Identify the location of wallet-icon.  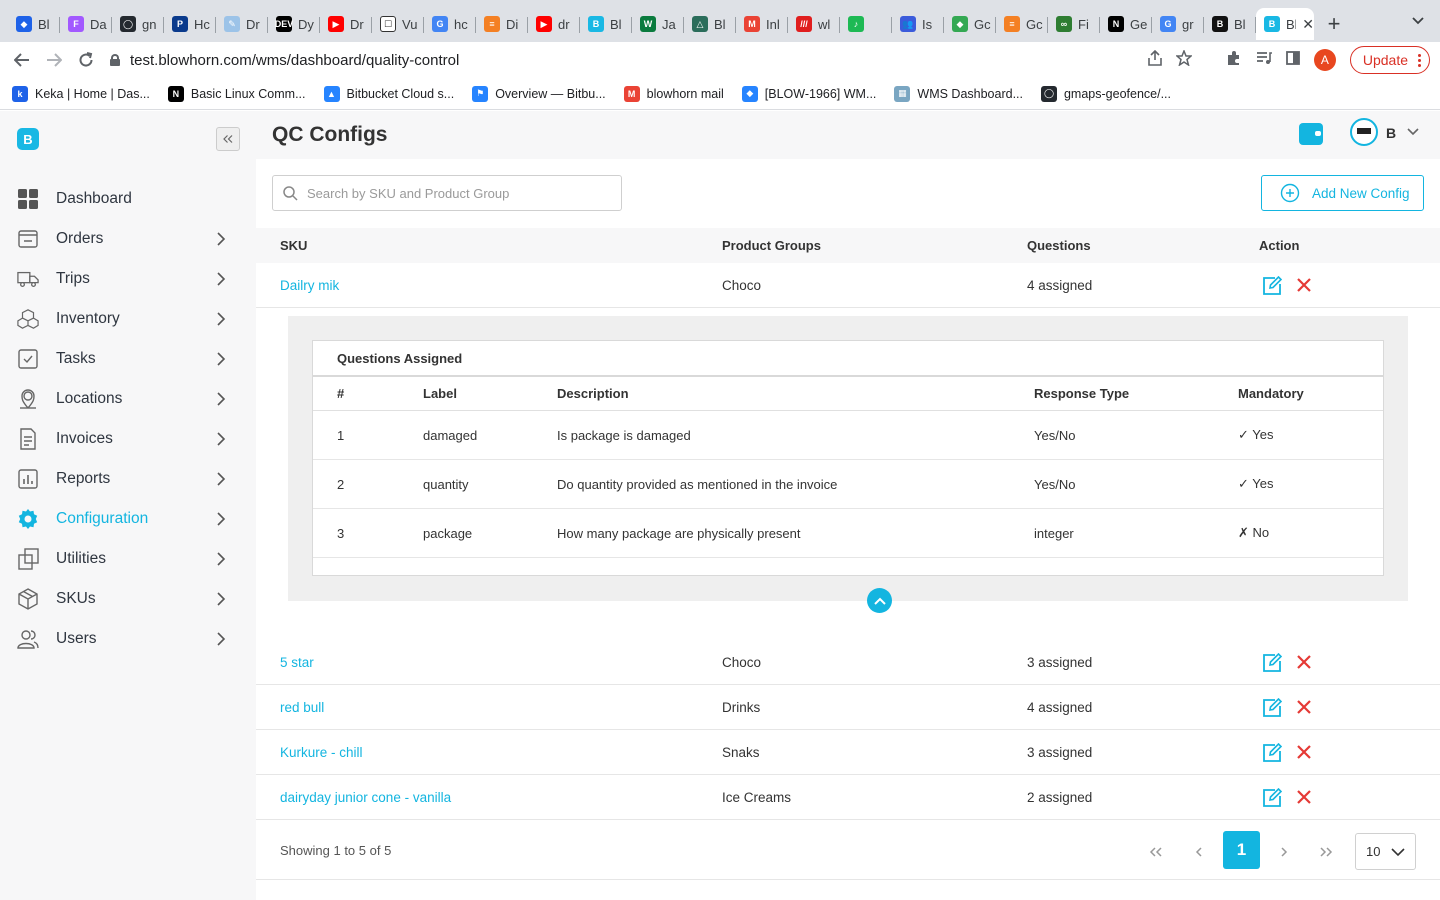
(1311, 134).